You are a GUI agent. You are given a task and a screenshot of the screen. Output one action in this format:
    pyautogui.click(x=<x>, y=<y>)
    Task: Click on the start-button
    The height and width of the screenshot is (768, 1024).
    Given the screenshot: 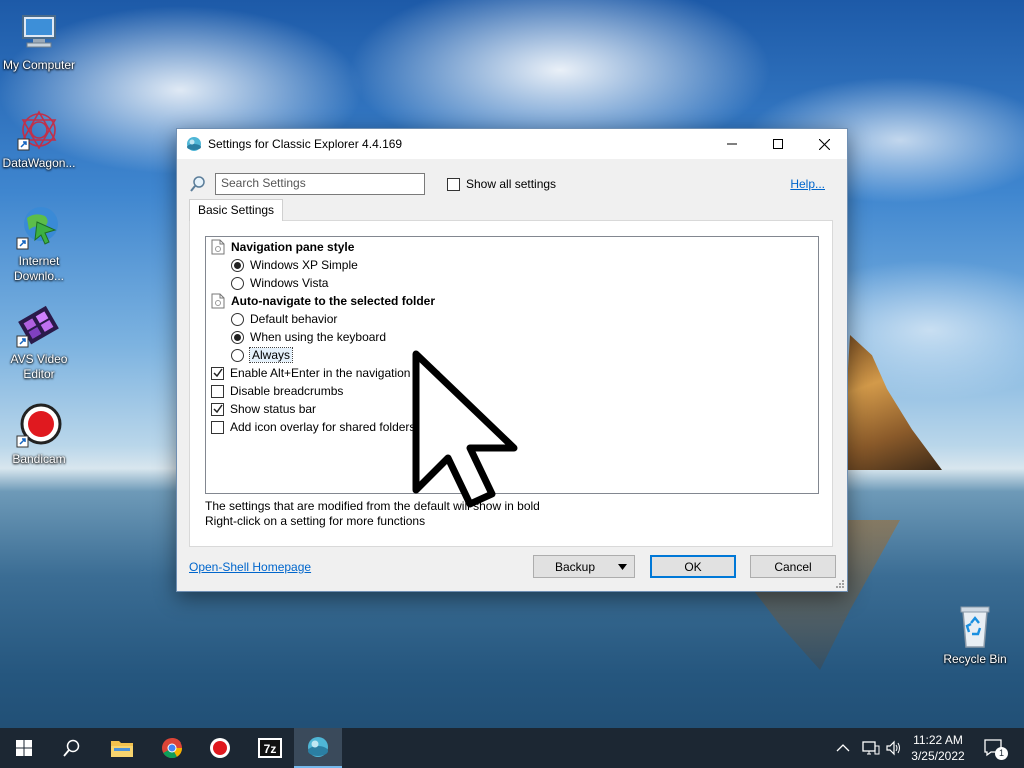 What is the action you would take?
    pyautogui.click(x=24, y=748)
    